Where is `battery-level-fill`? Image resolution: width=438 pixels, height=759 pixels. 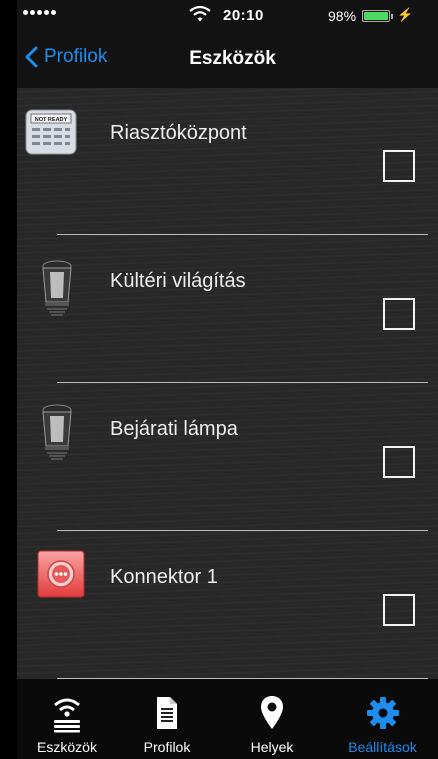
battery-level-fill is located at coordinates (376, 16).